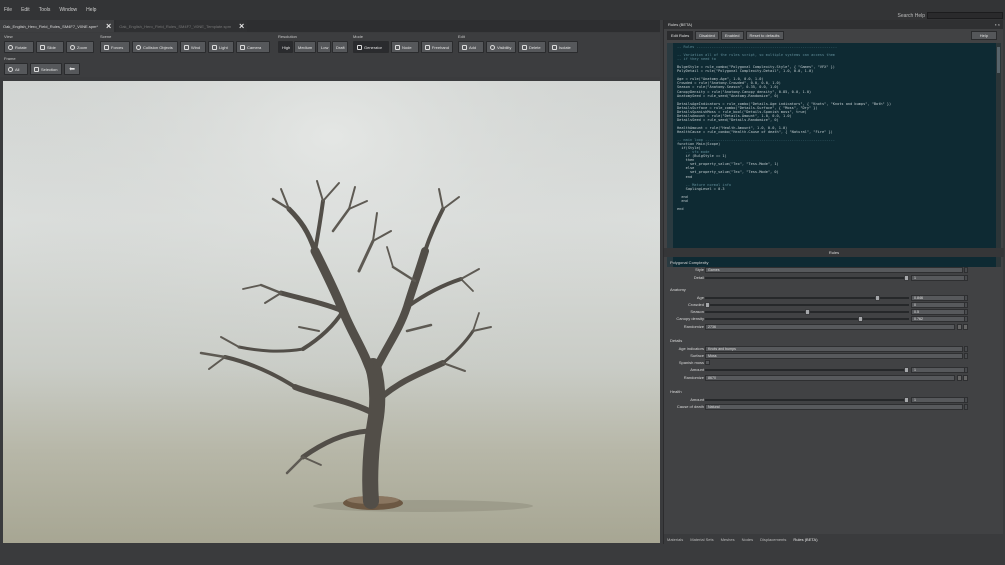 The width and height of the screenshot is (1005, 565). Describe the element at coordinates (45, 10) in the screenshot. I see `menu-tools: Tools` at that location.